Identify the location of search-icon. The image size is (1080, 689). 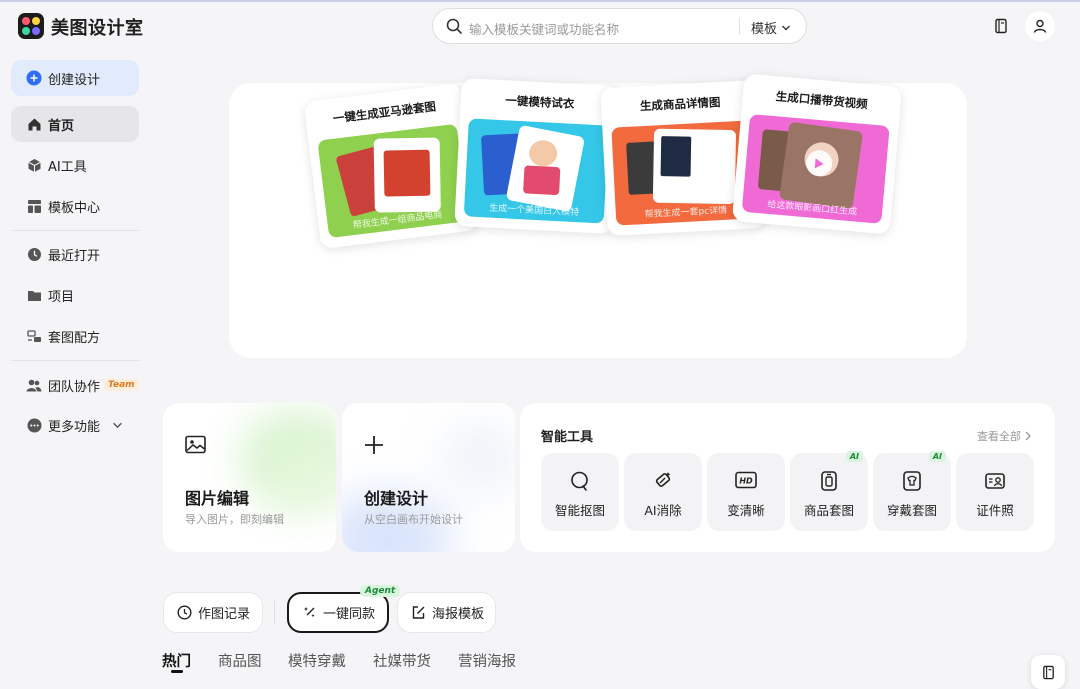
(454, 28).